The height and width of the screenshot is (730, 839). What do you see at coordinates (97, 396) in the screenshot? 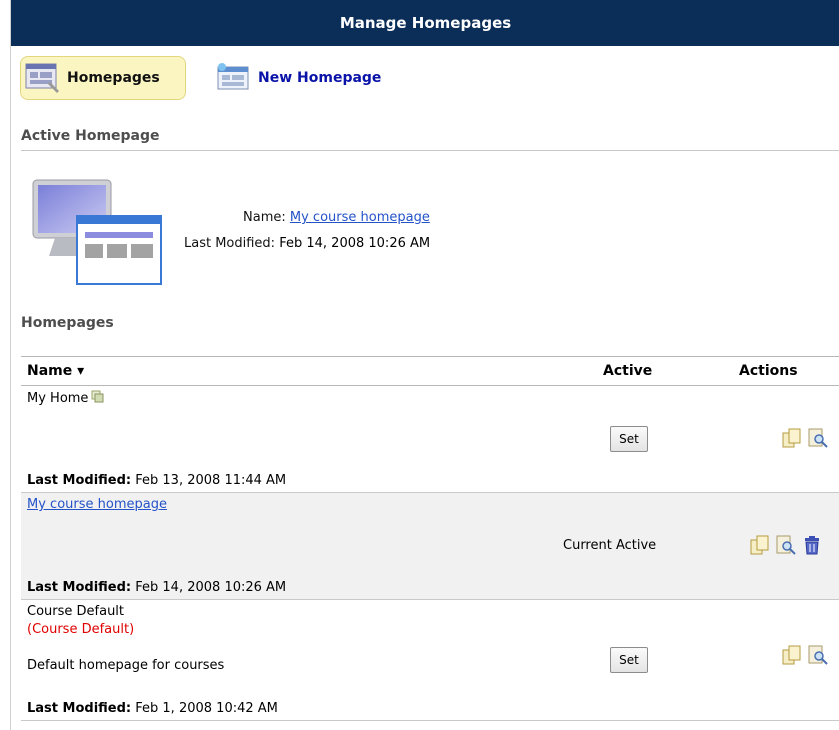
I see `shared-icon` at bounding box center [97, 396].